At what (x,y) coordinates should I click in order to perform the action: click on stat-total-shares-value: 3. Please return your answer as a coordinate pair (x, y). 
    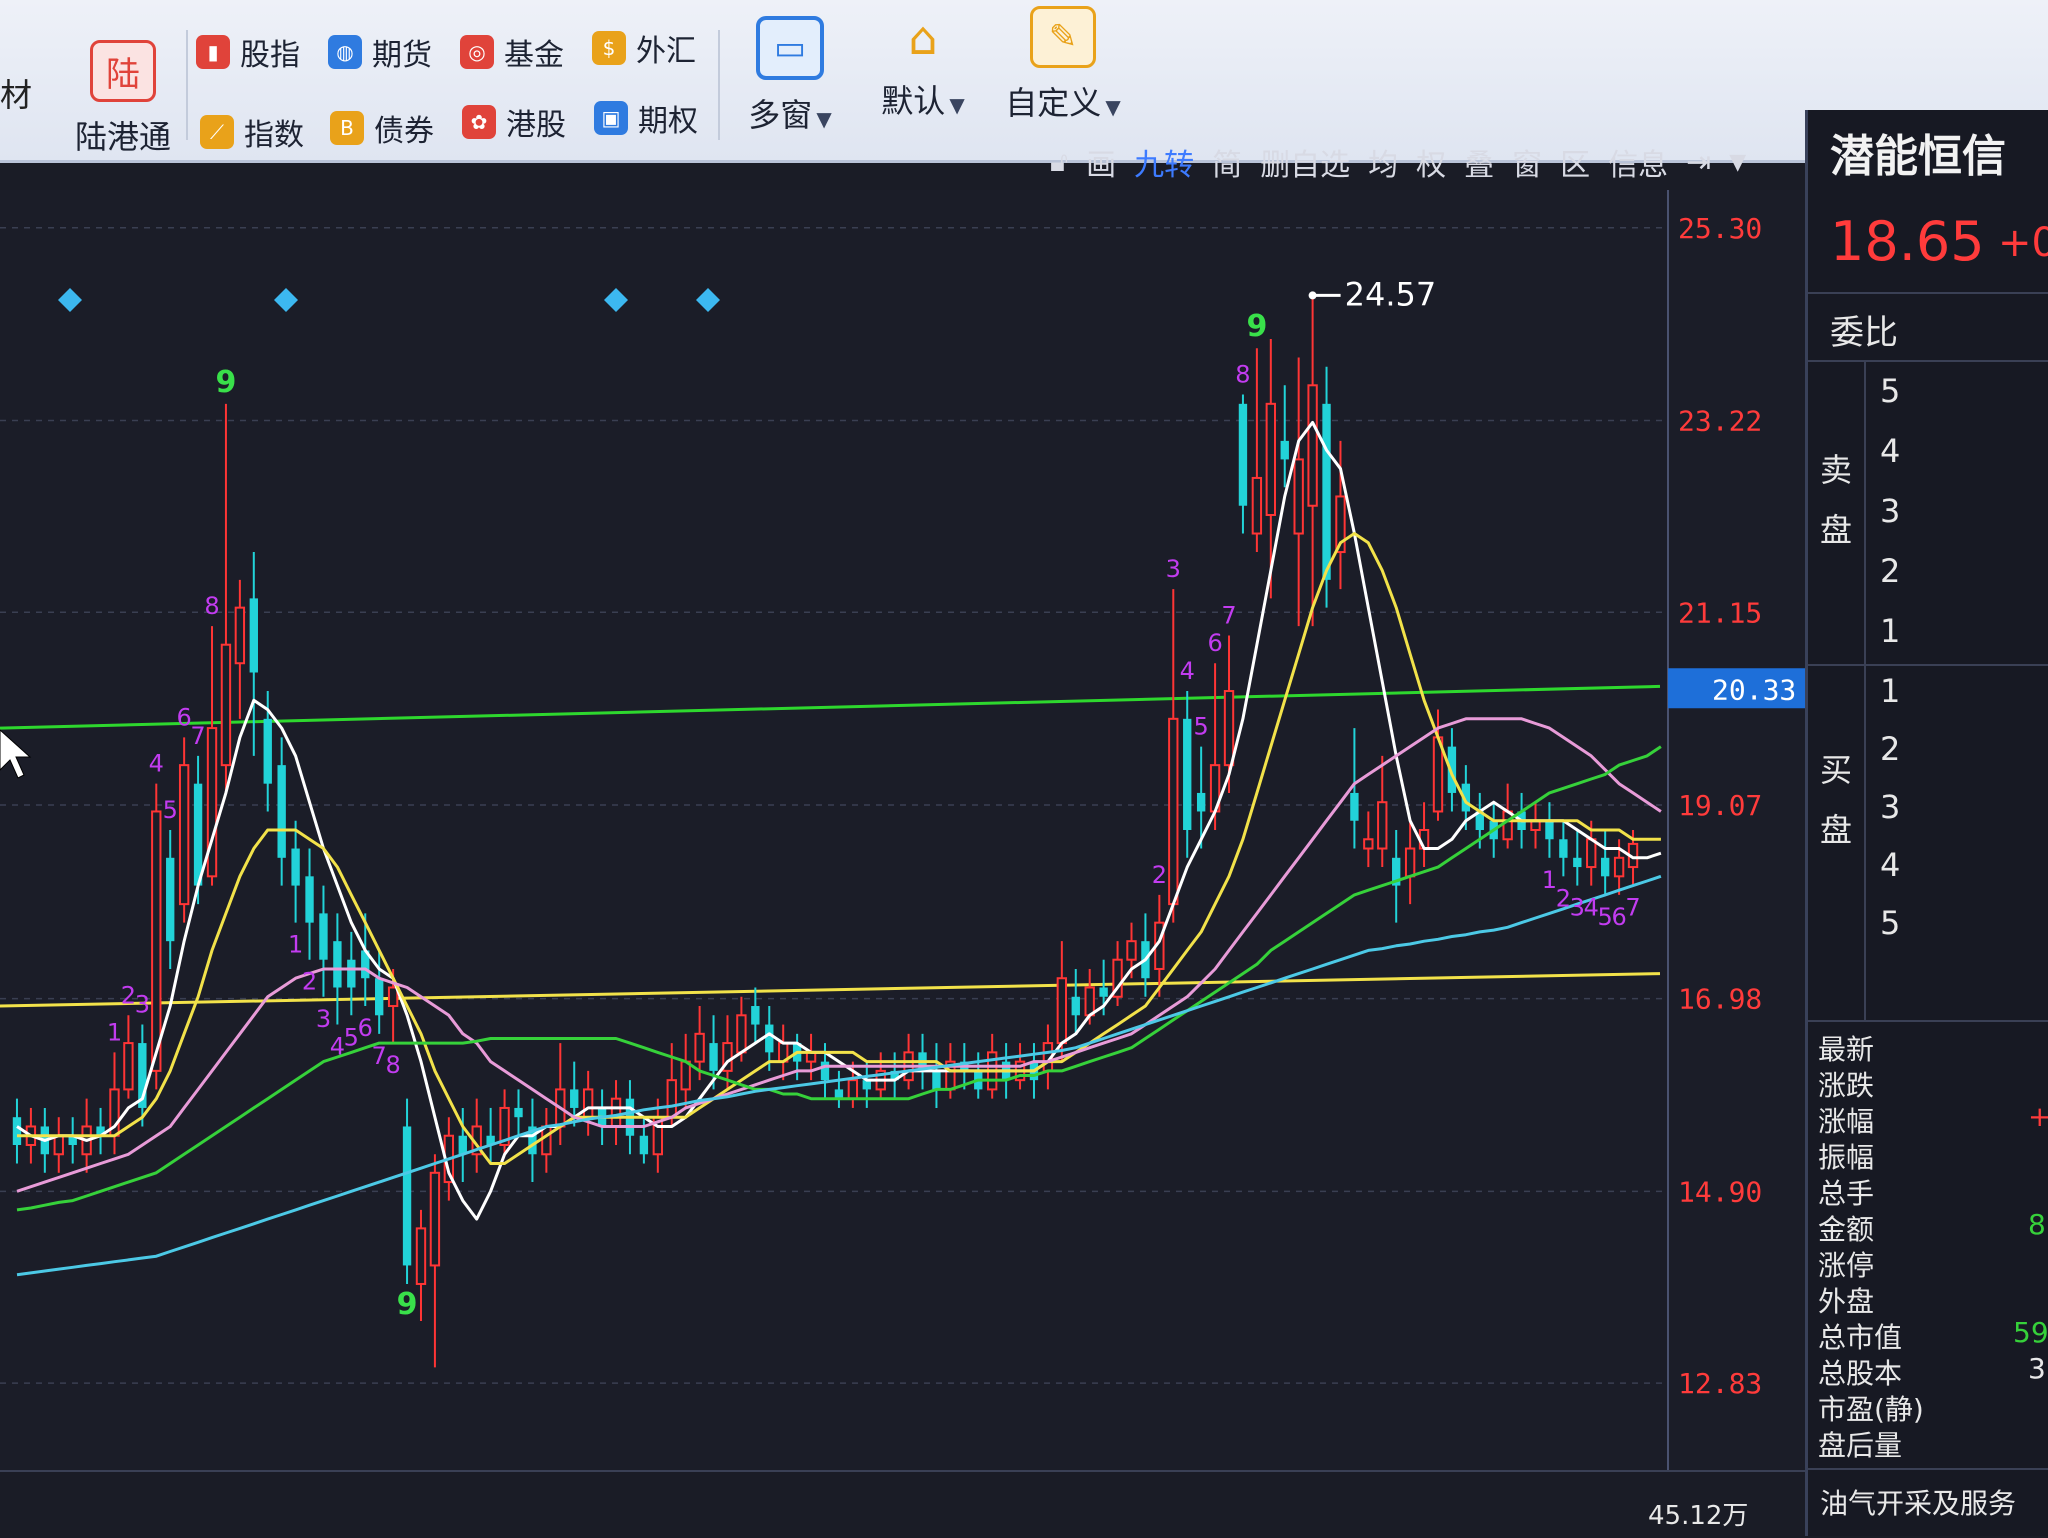
    Looking at the image, I should click on (2037, 1368).